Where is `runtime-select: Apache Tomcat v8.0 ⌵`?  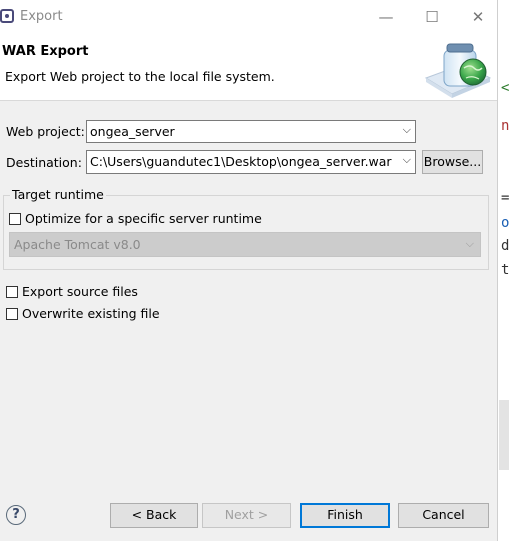 runtime-select: Apache Tomcat v8.0 ⌵ is located at coordinates (245, 244).